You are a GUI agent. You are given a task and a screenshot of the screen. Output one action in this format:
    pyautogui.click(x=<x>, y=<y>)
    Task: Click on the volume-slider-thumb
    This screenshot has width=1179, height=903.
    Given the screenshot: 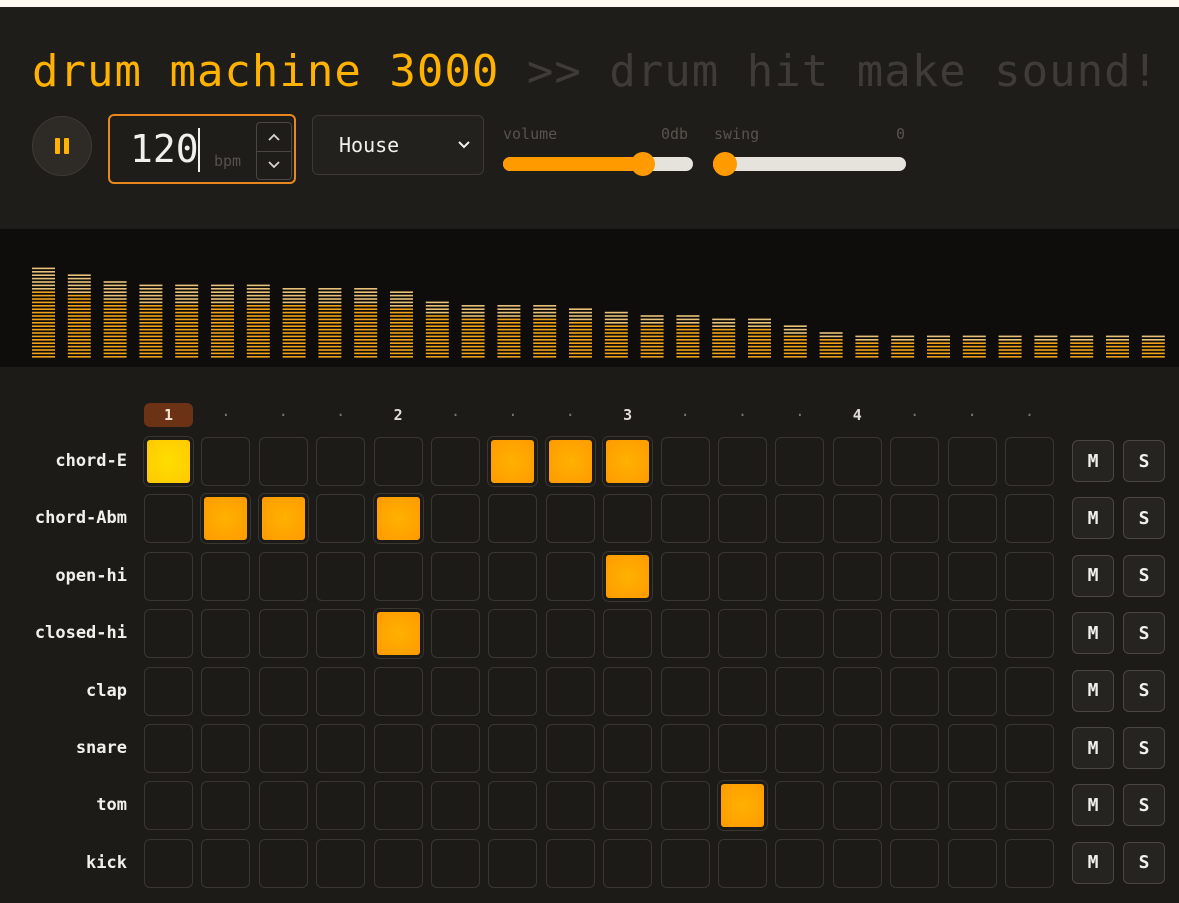 What is the action you would take?
    pyautogui.click(x=642, y=164)
    